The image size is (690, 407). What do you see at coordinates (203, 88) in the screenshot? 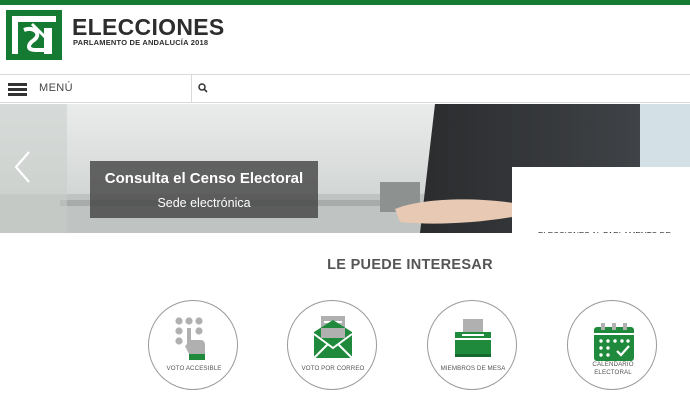
I see `search-icon` at bounding box center [203, 88].